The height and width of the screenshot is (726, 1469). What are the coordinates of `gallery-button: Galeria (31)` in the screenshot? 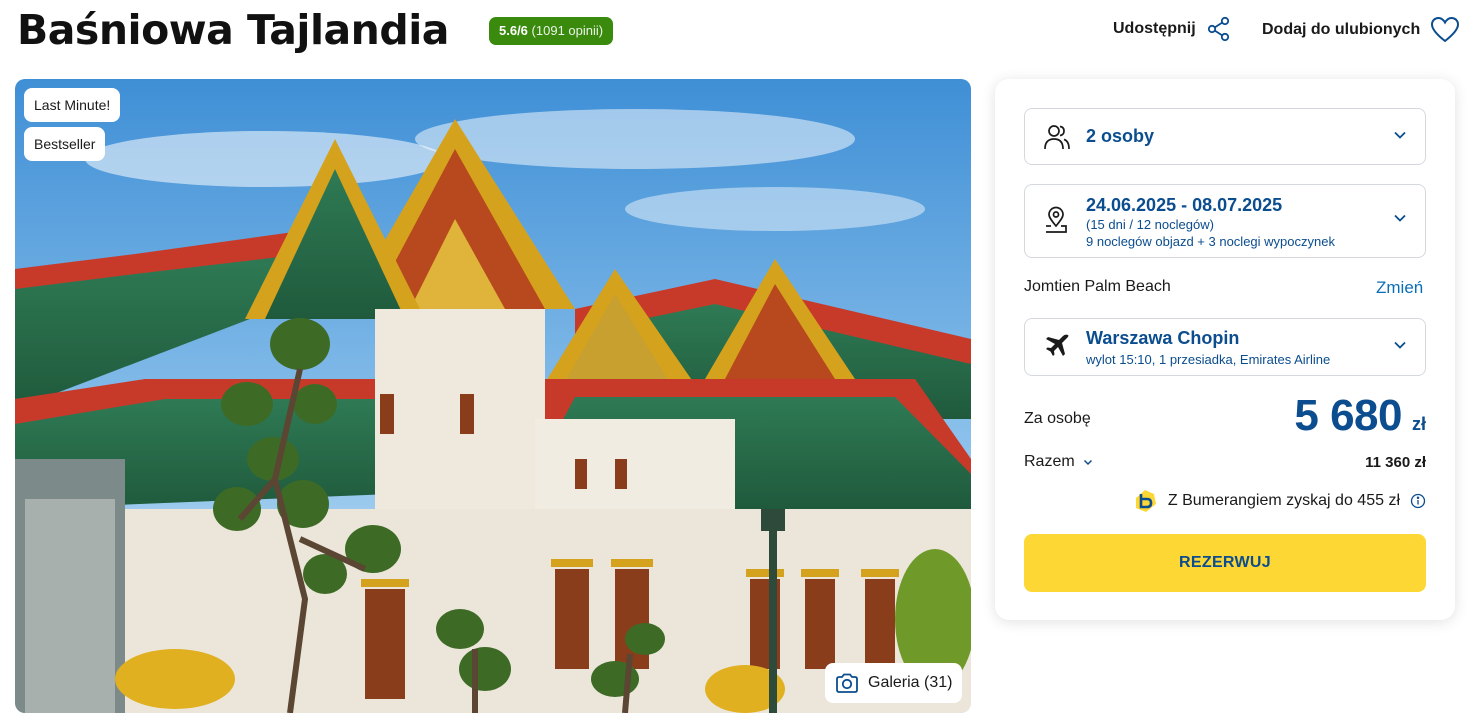 It's located at (894, 683).